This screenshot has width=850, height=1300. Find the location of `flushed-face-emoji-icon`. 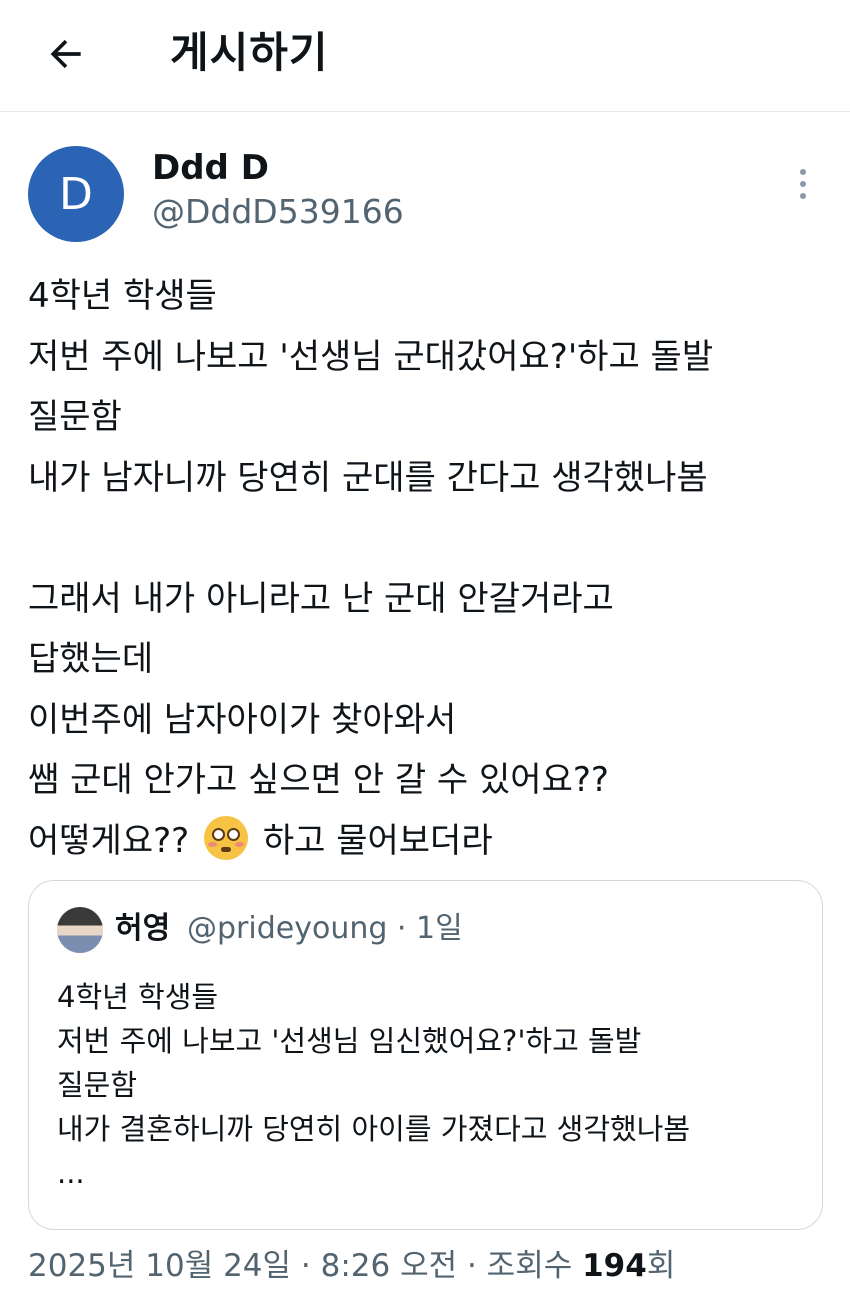

flushed-face-emoji-icon is located at coordinates (226, 837).